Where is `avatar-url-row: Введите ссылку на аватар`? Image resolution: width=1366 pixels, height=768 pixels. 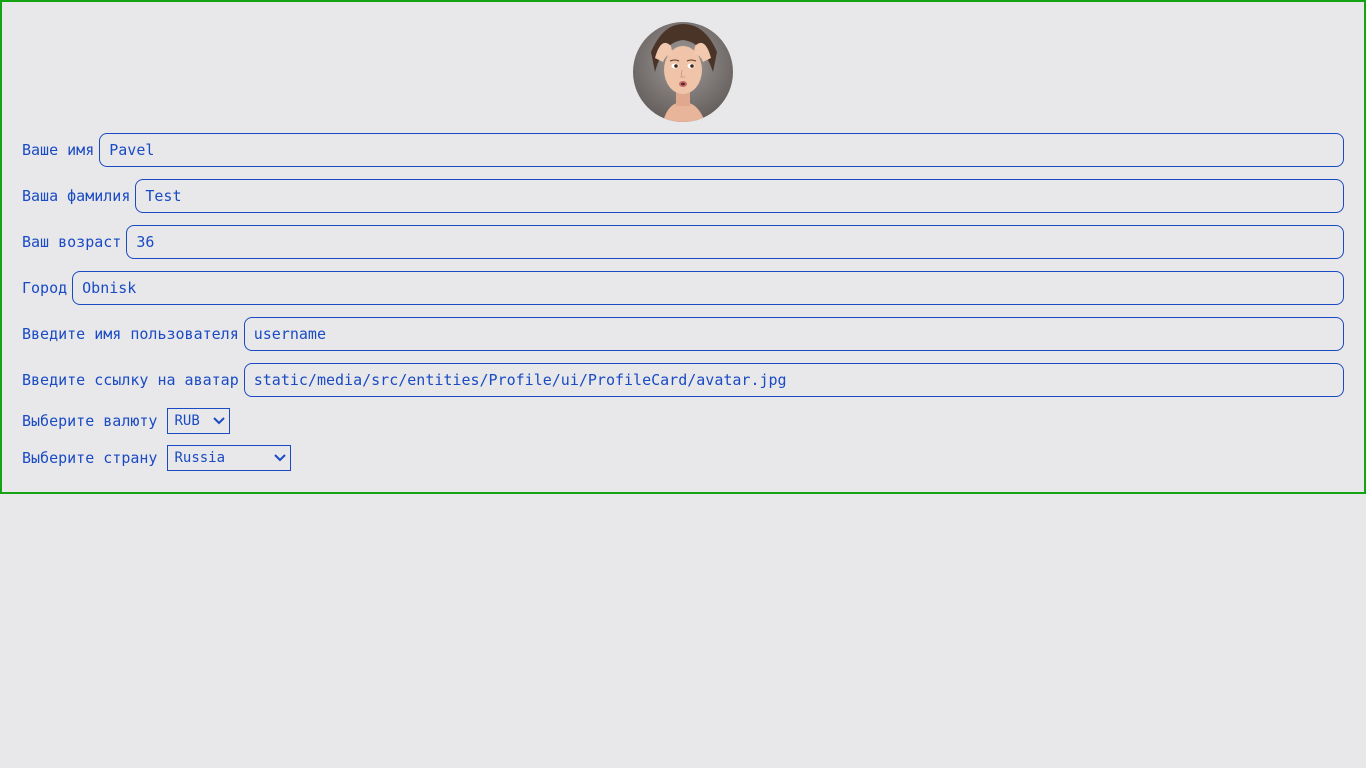 avatar-url-row: Введите ссылку на аватар is located at coordinates (683, 380).